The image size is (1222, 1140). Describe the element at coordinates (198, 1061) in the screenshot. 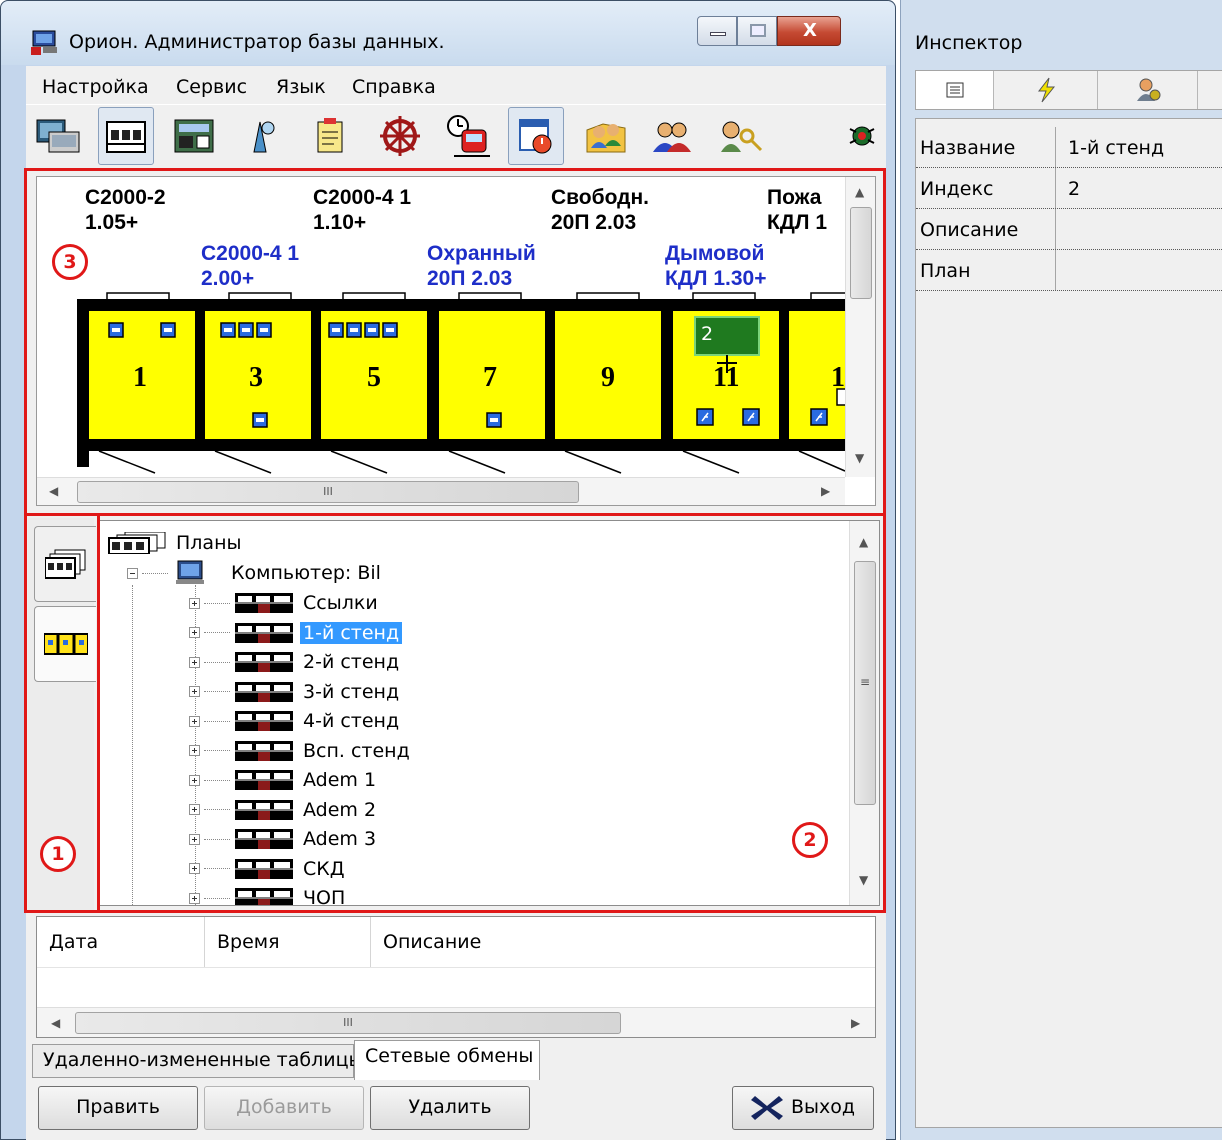

I see `tab-remote-changed-tables: Удаленно-измененные таблицы` at that location.